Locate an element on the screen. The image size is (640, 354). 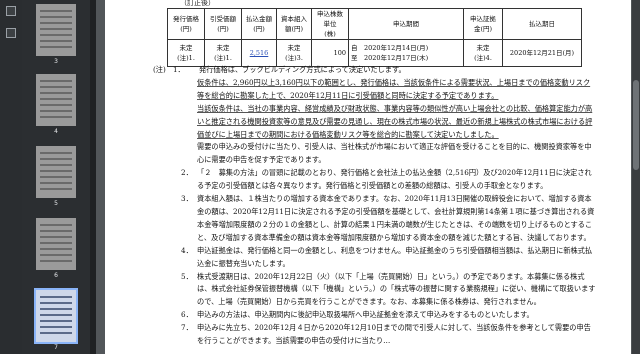
cell-underwriting-price: 未定 (注)1. is located at coordinates (223, 53).